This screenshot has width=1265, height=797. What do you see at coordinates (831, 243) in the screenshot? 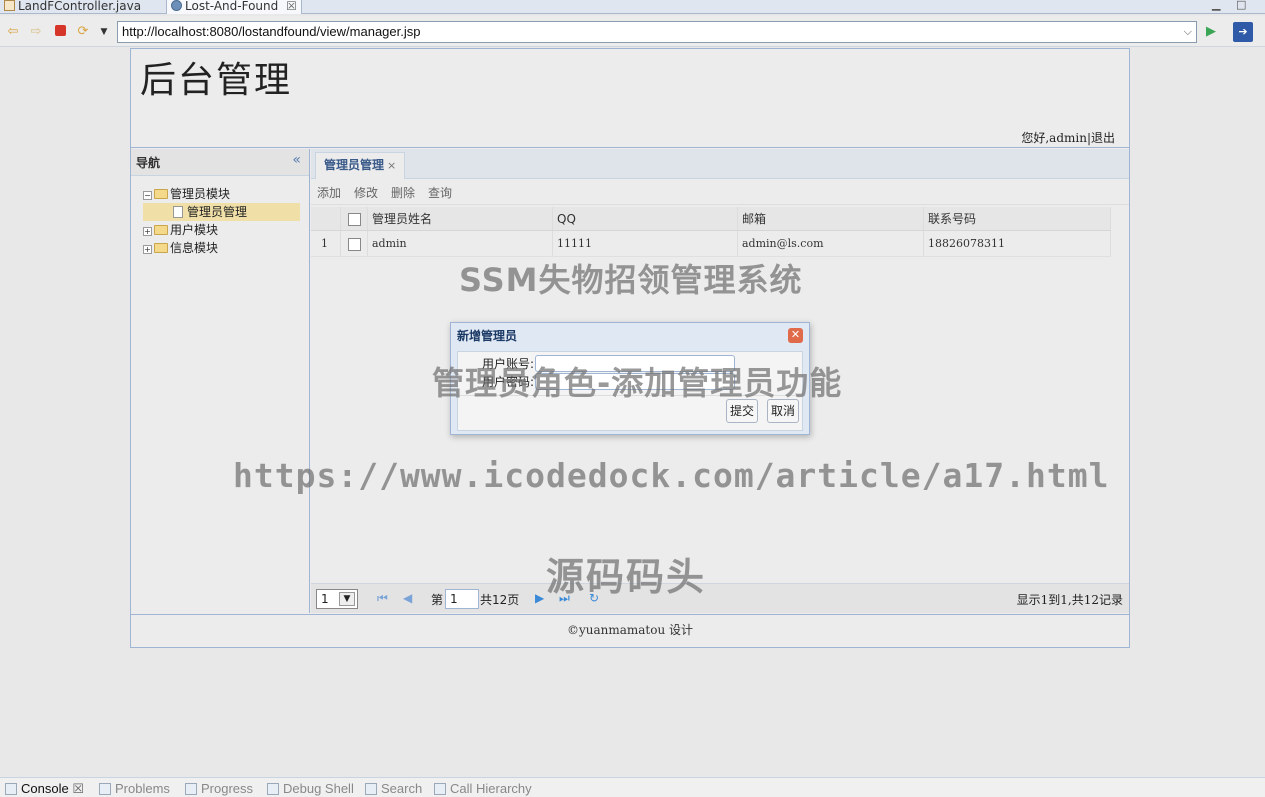
I see `cell-email: admin@ls.com` at bounding box center [831, 243].